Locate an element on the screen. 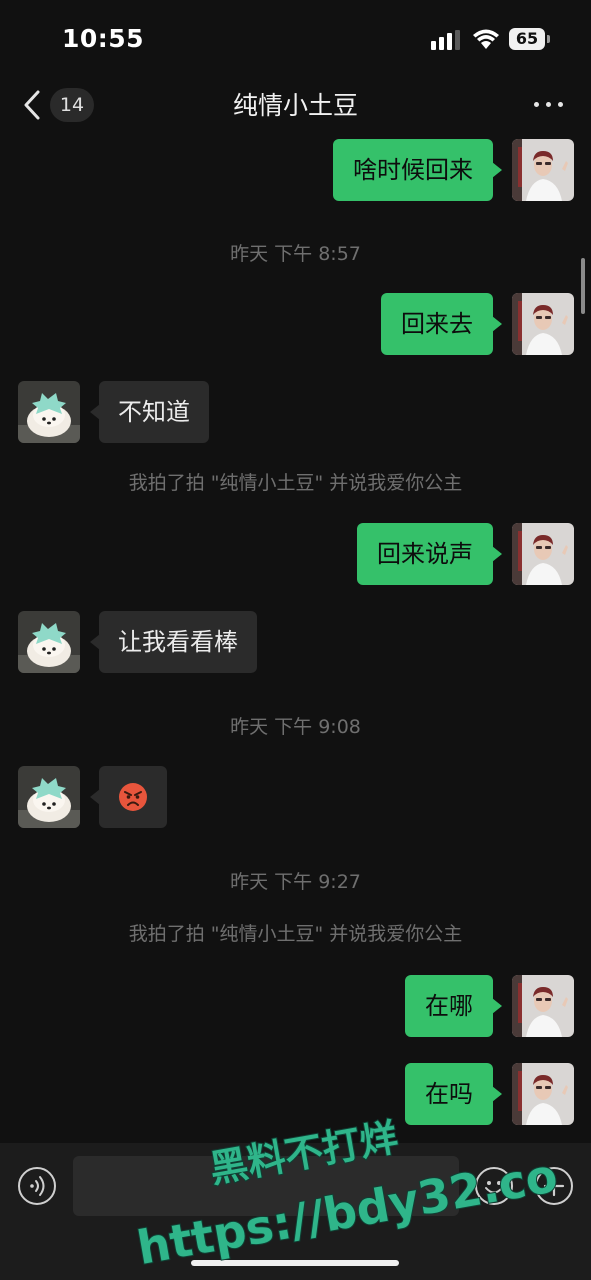  home-indicator is located at coordinates (295, 1263).